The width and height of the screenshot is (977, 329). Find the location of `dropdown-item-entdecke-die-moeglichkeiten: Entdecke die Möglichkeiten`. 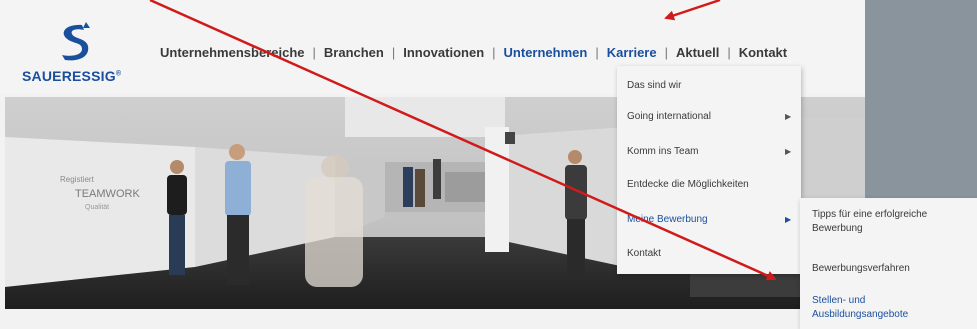

dropdown-item-entdecke-die-moeglichkeiten: Entdecke die Möglichkeiten is located at coordinates (688, 184).